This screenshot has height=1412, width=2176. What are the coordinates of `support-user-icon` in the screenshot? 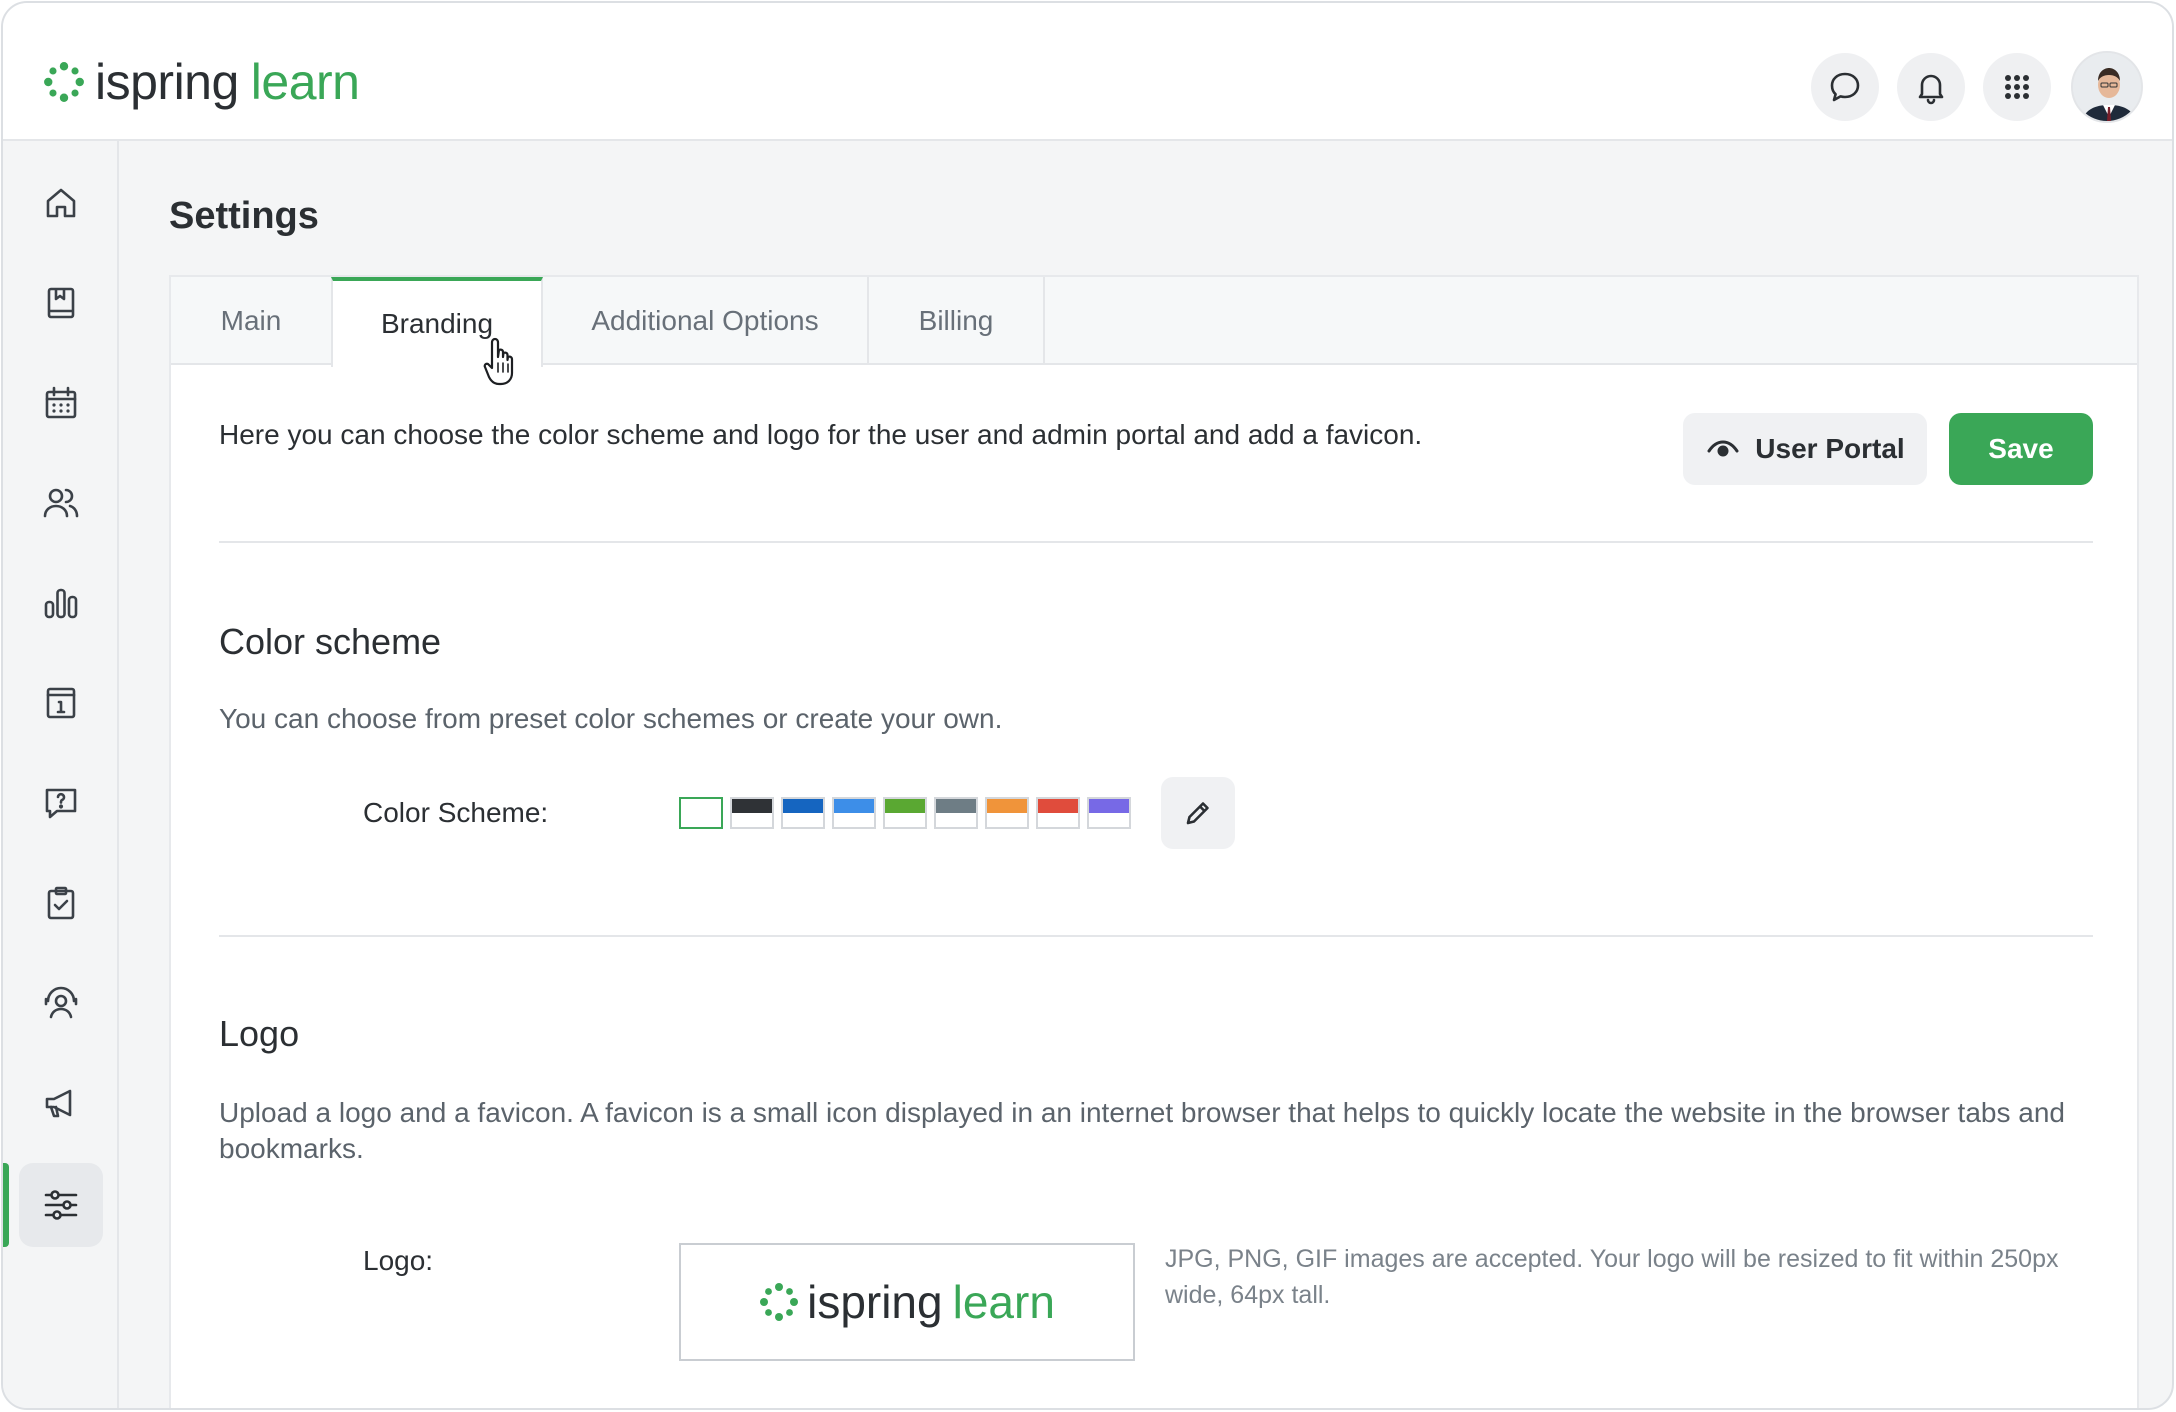 It's located at (61, 1002).